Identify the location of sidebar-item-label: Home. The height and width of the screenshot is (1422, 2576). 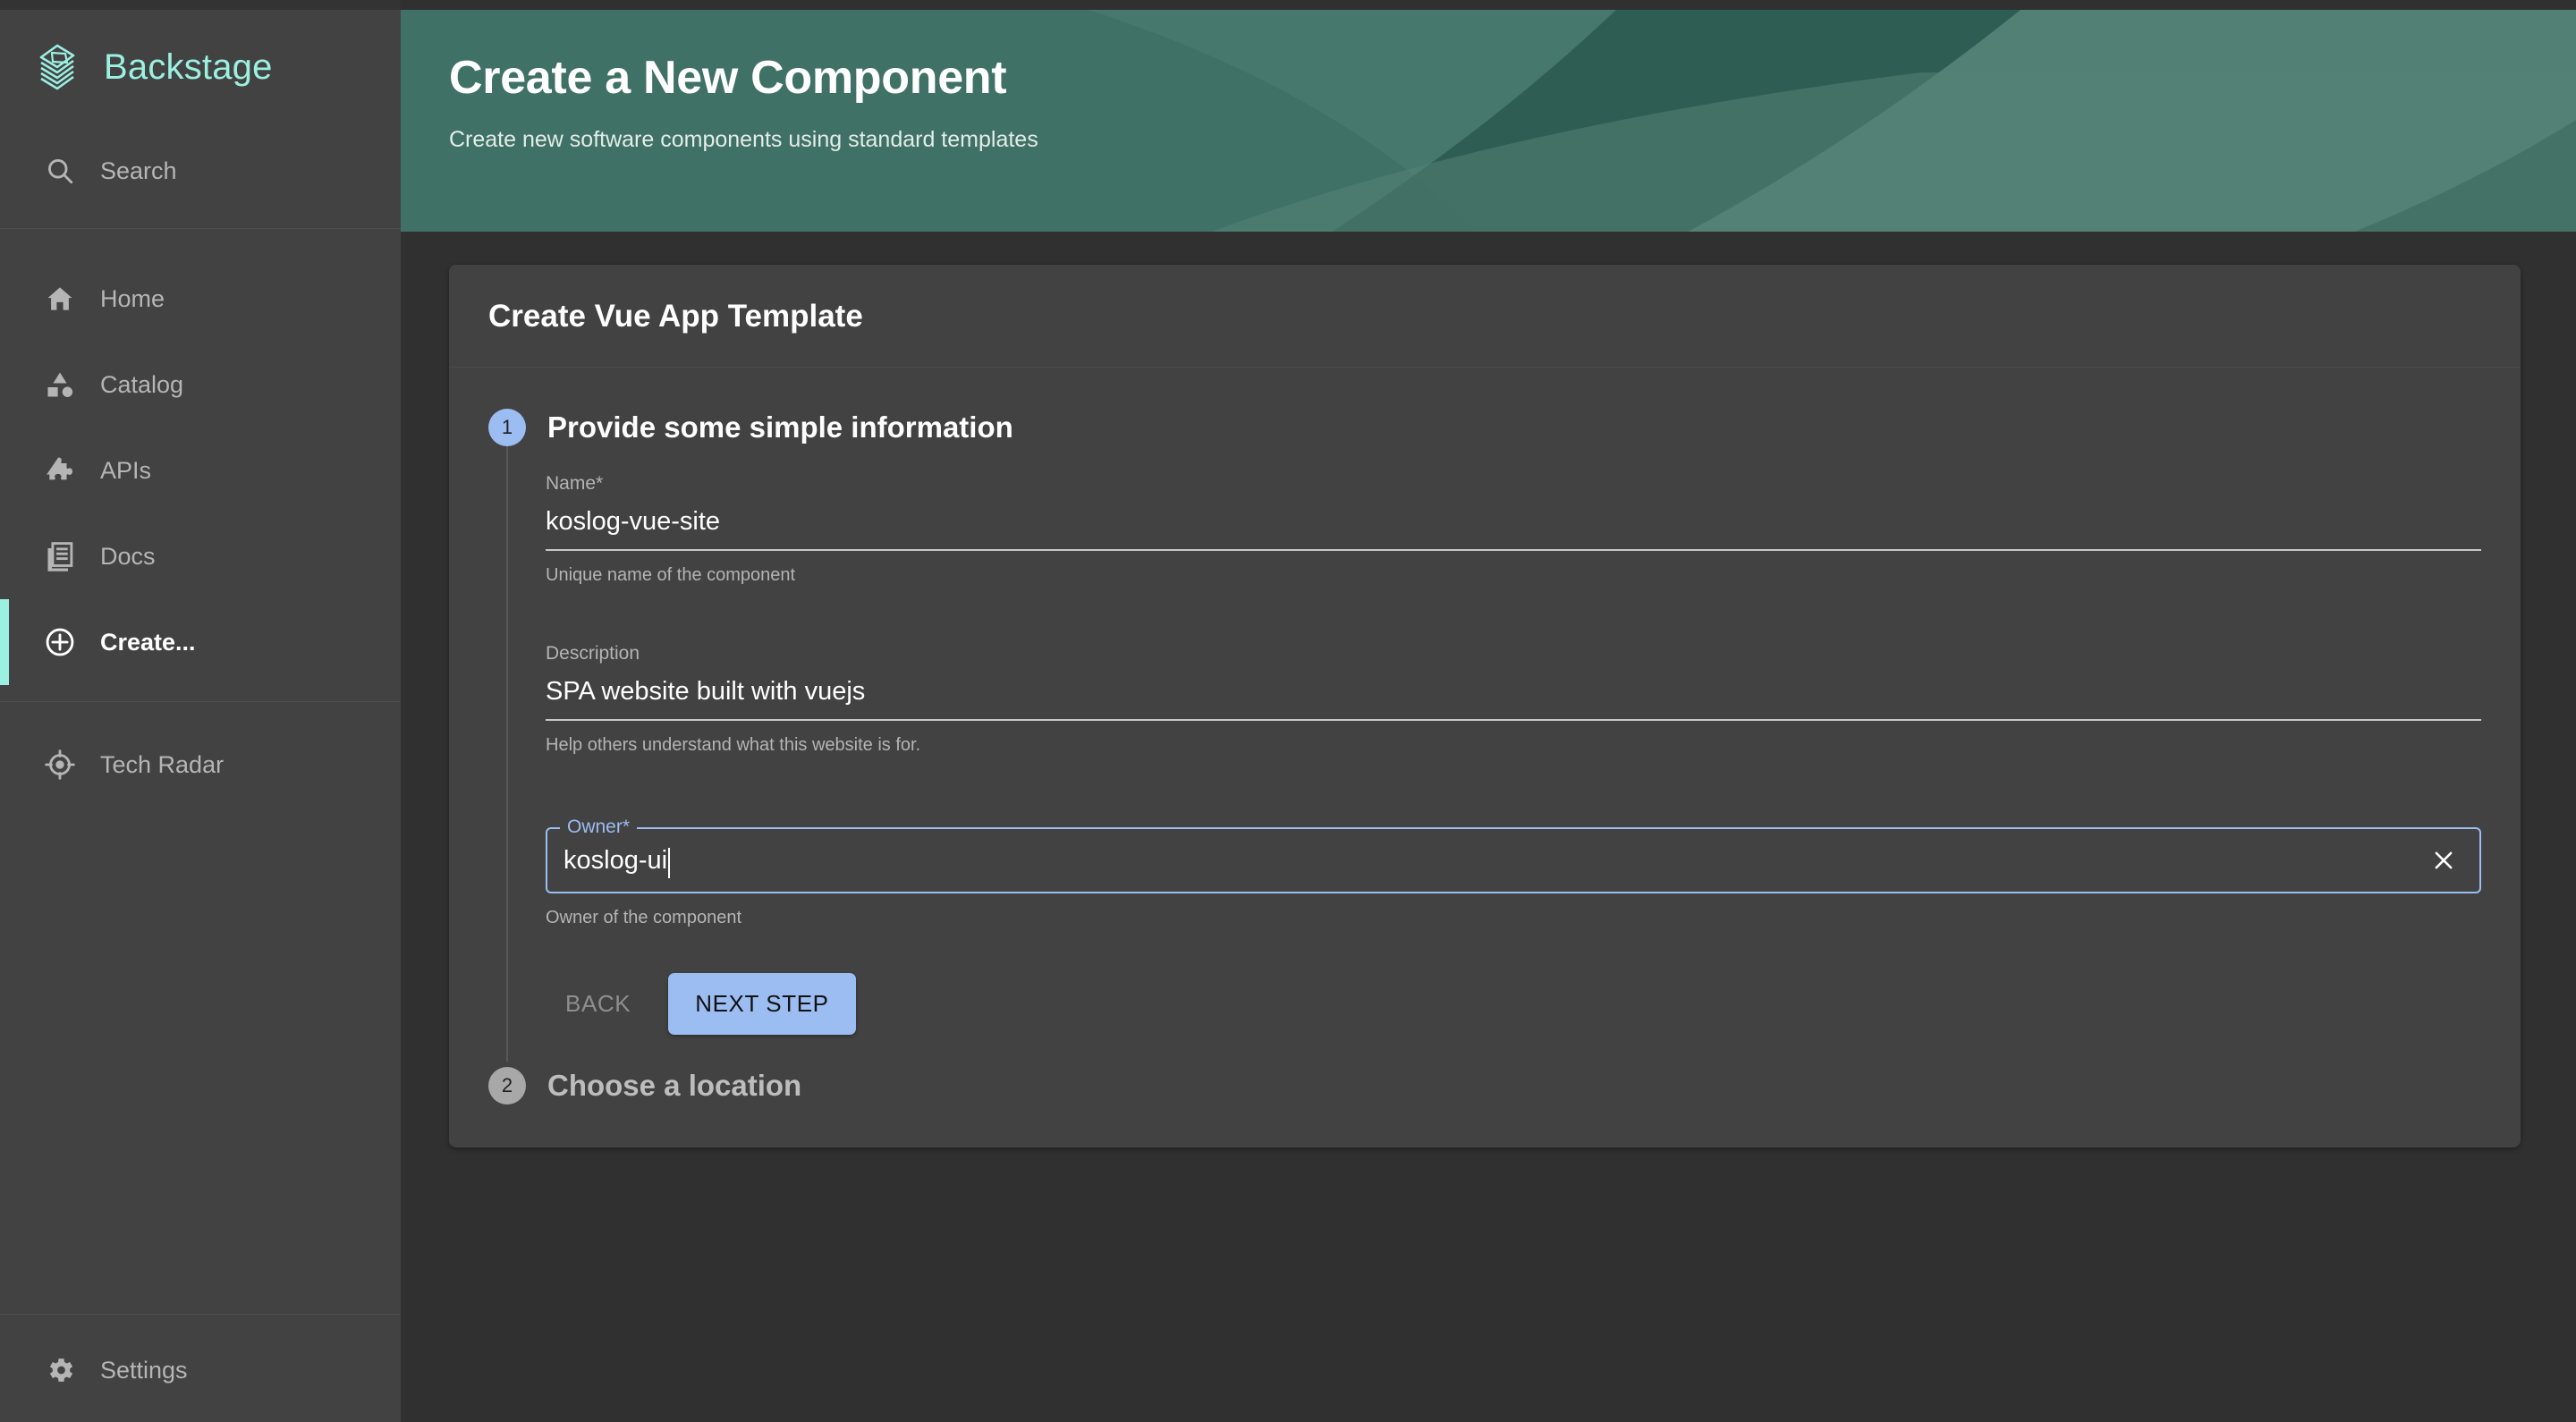
(132, 298).